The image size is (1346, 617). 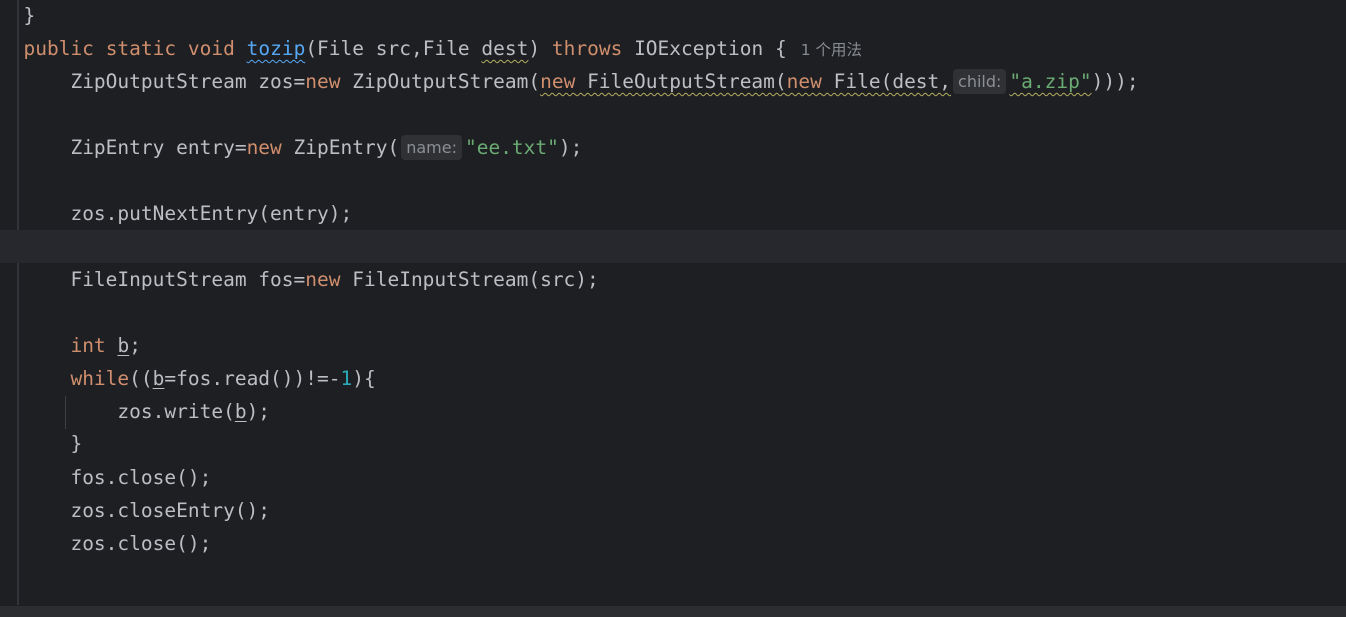 What do you see at coordinates (252, 378) in the screenshot?
I see `code-text: =fos.read())!=-` at bounding box center [252, 378].